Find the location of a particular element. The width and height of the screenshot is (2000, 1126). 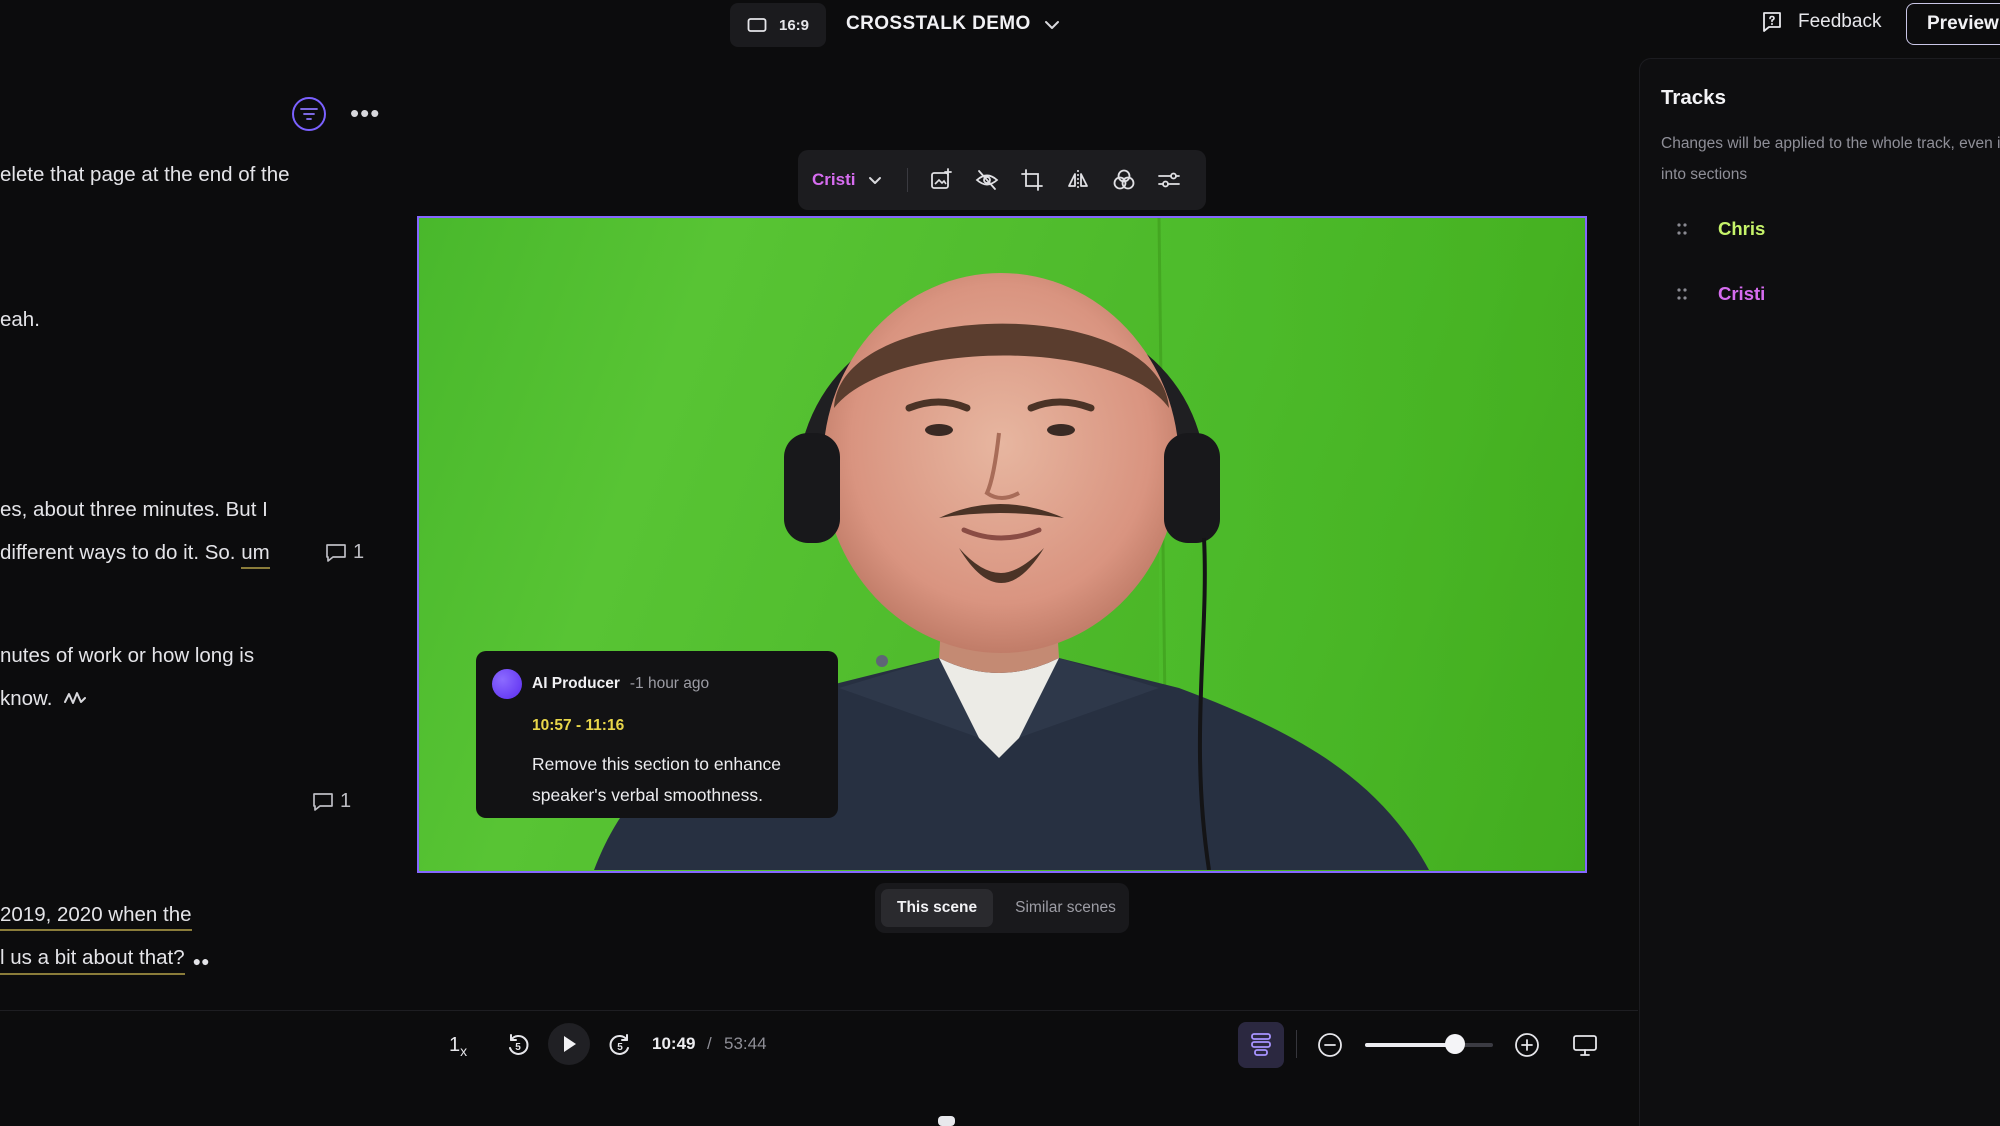

aspect-ratio-button: 16:9 is located at coordinates (778, 25).